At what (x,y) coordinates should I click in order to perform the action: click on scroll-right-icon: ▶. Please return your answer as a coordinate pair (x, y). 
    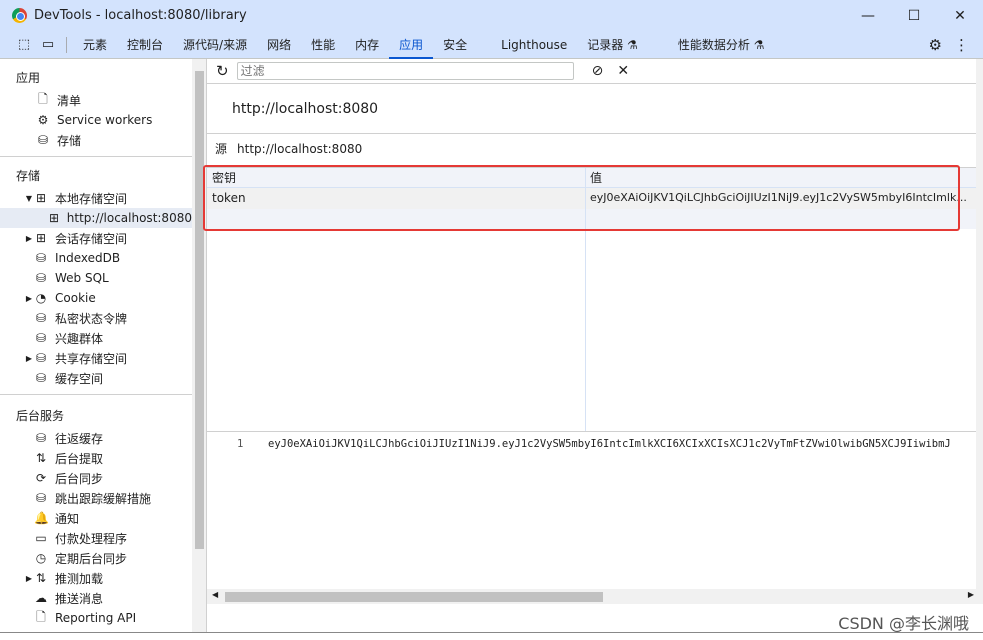
    Looking at the image, I should click on (971, 594).